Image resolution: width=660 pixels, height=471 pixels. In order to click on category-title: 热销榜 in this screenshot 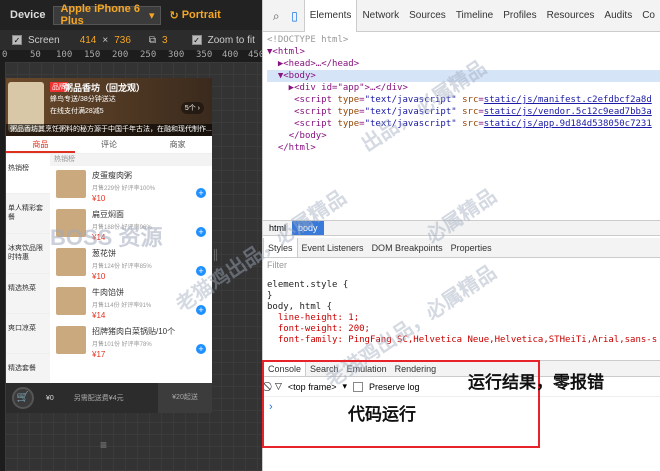, I will do `click(131, 160)`.